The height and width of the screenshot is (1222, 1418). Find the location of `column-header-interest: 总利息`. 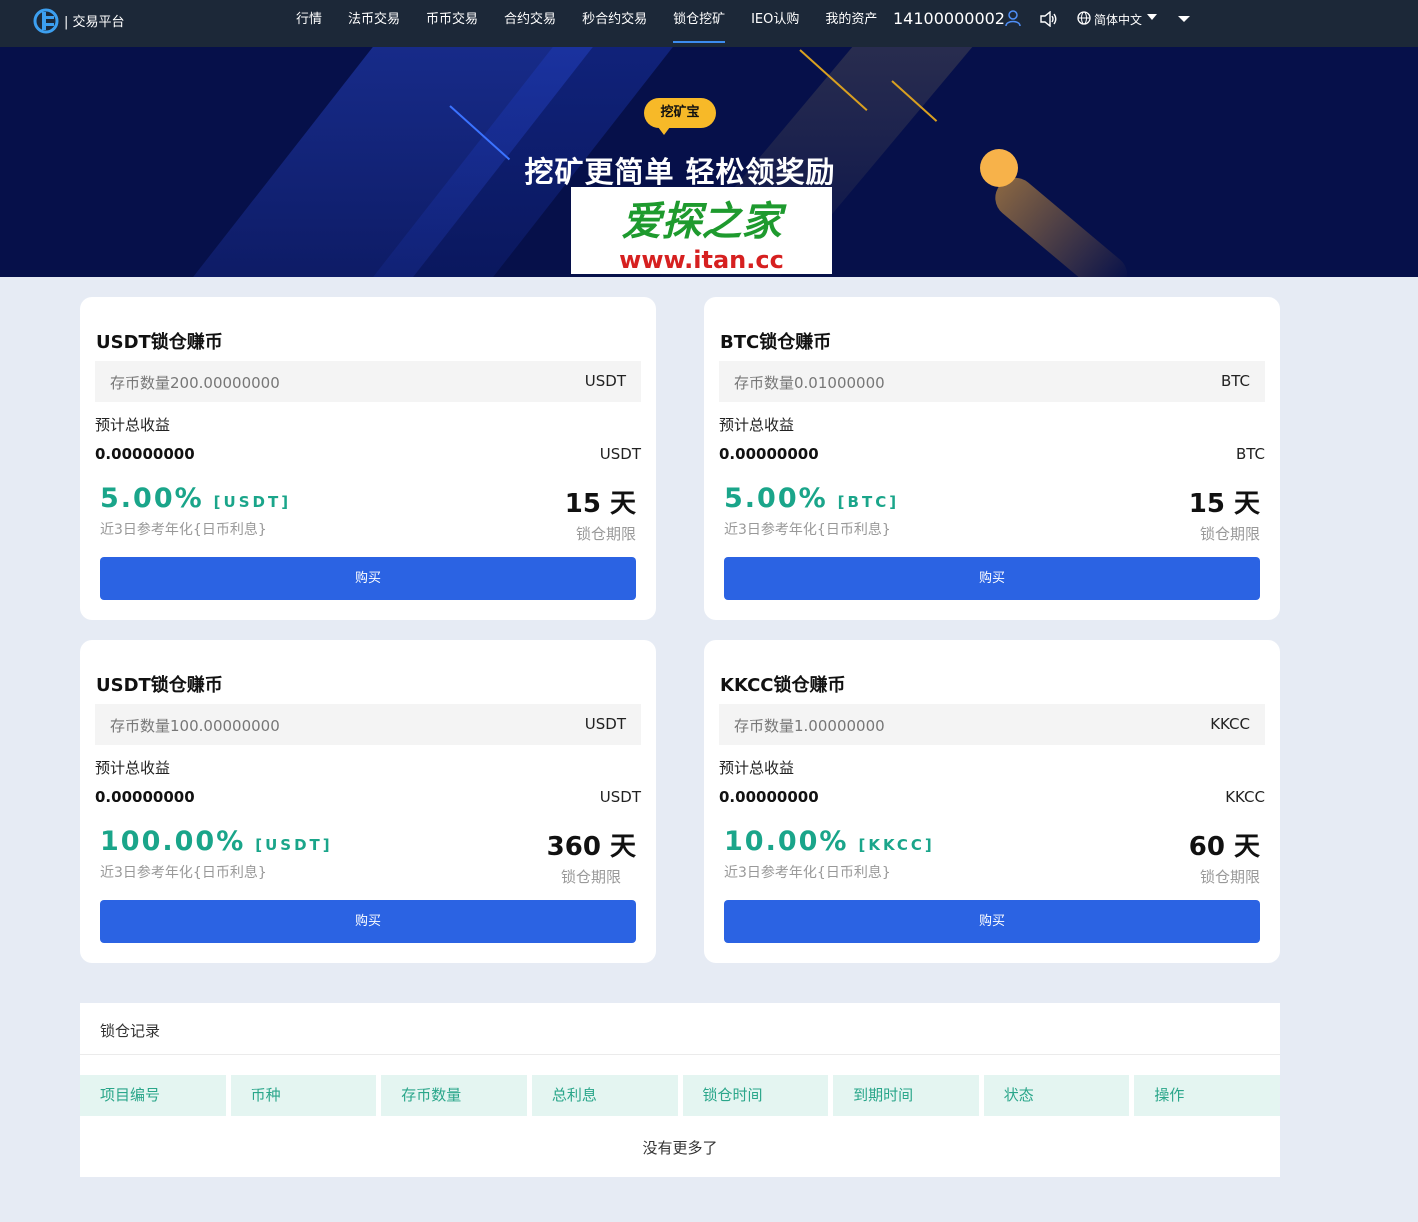

column-header-interest: 总利息 is located at coordinates (604, 1095).